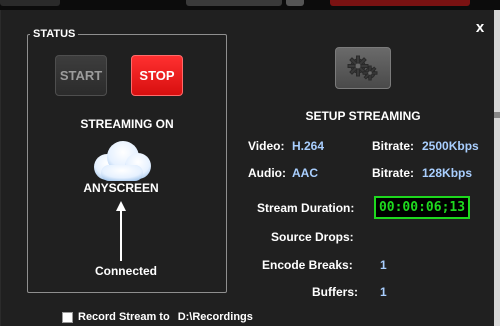 This screenshot has width=500, height=326. I want to click on setup-streaming-button, so click(363, 68).